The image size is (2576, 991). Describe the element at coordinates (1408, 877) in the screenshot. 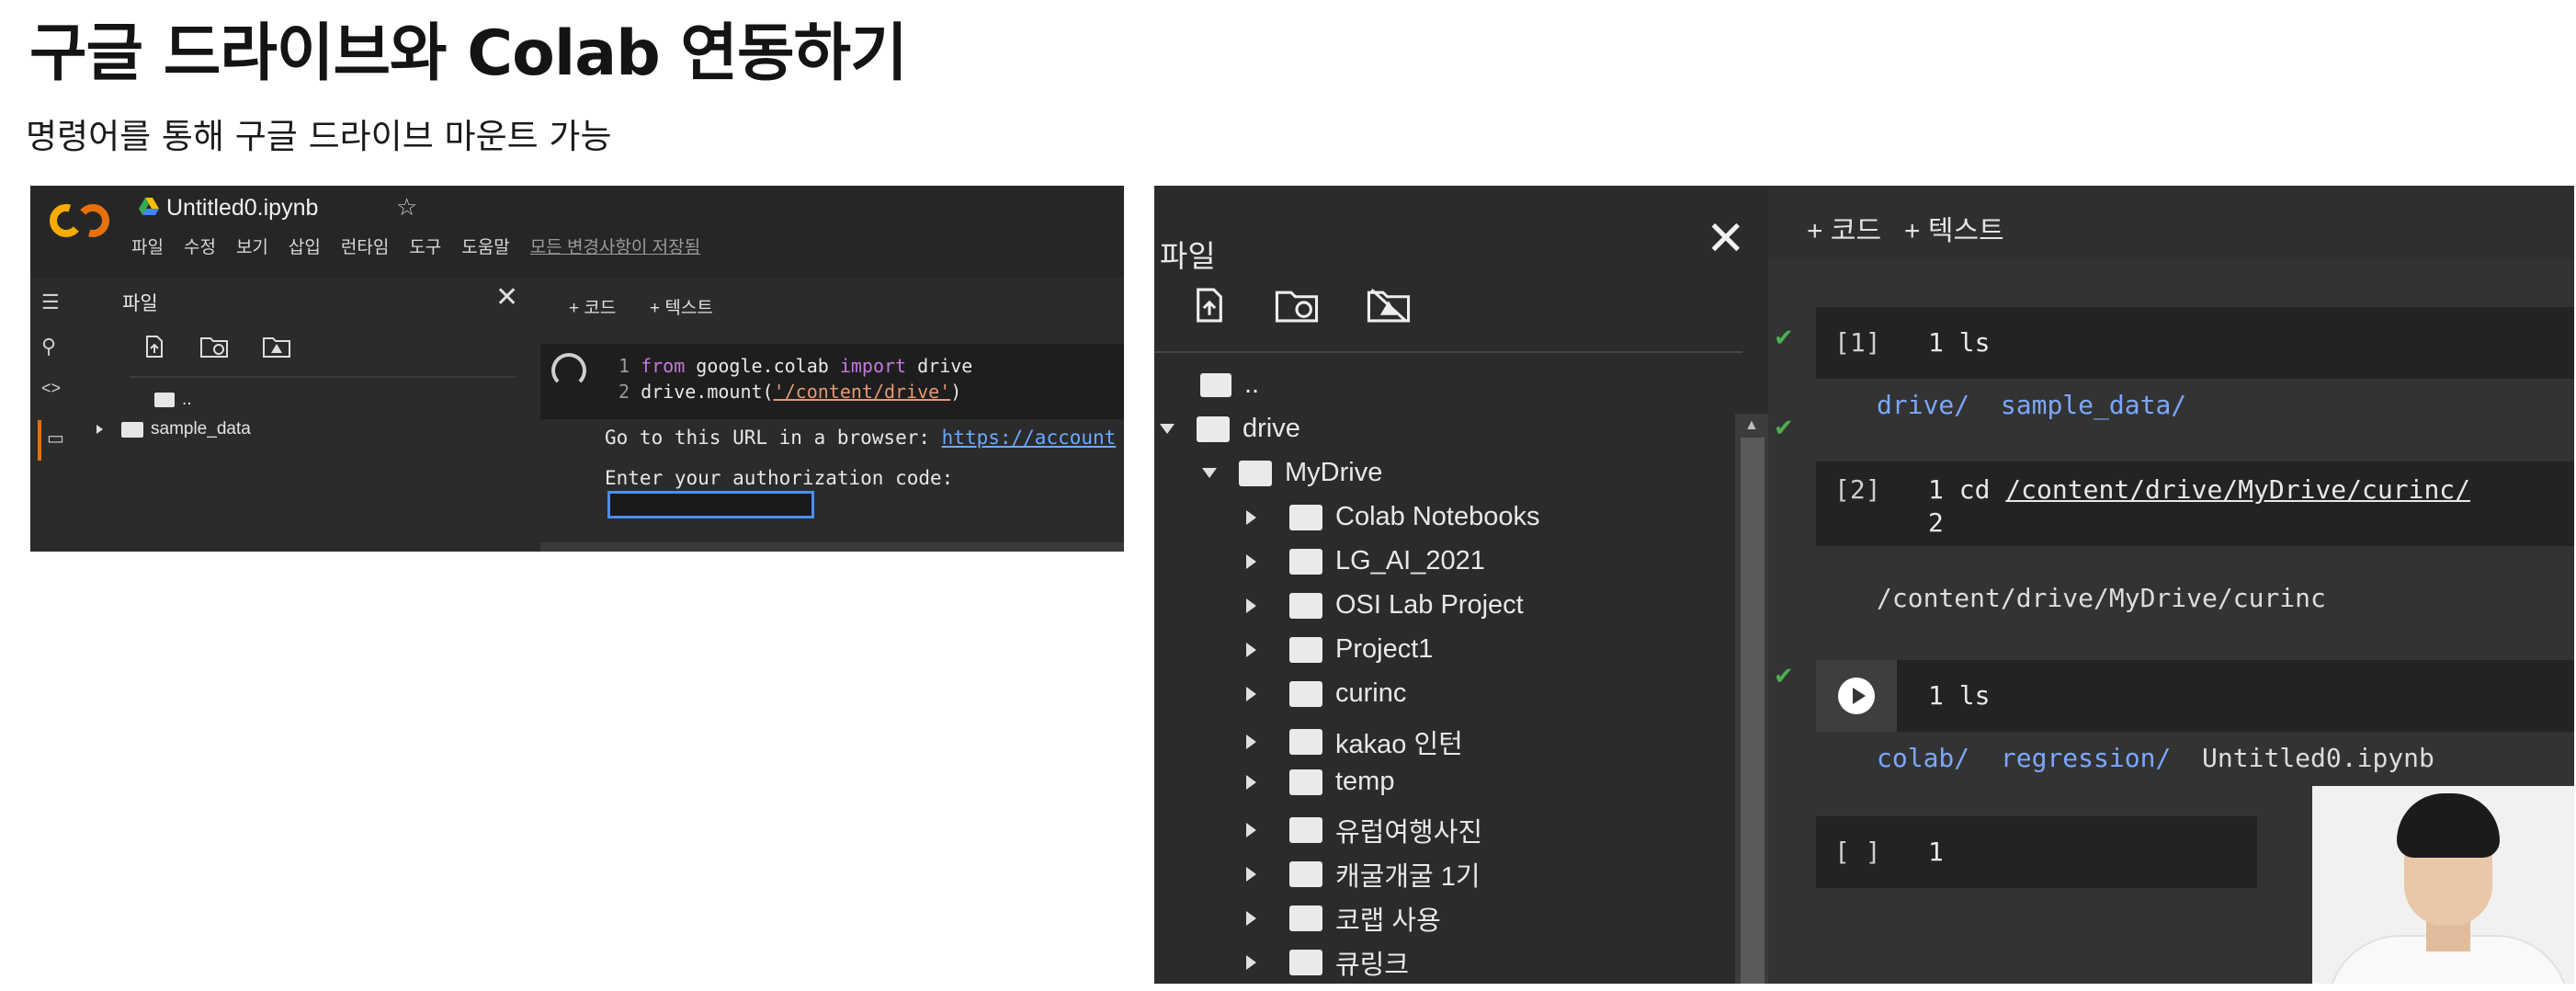

I see `tree-item-label: 캐굴개굴 1기` at that location.